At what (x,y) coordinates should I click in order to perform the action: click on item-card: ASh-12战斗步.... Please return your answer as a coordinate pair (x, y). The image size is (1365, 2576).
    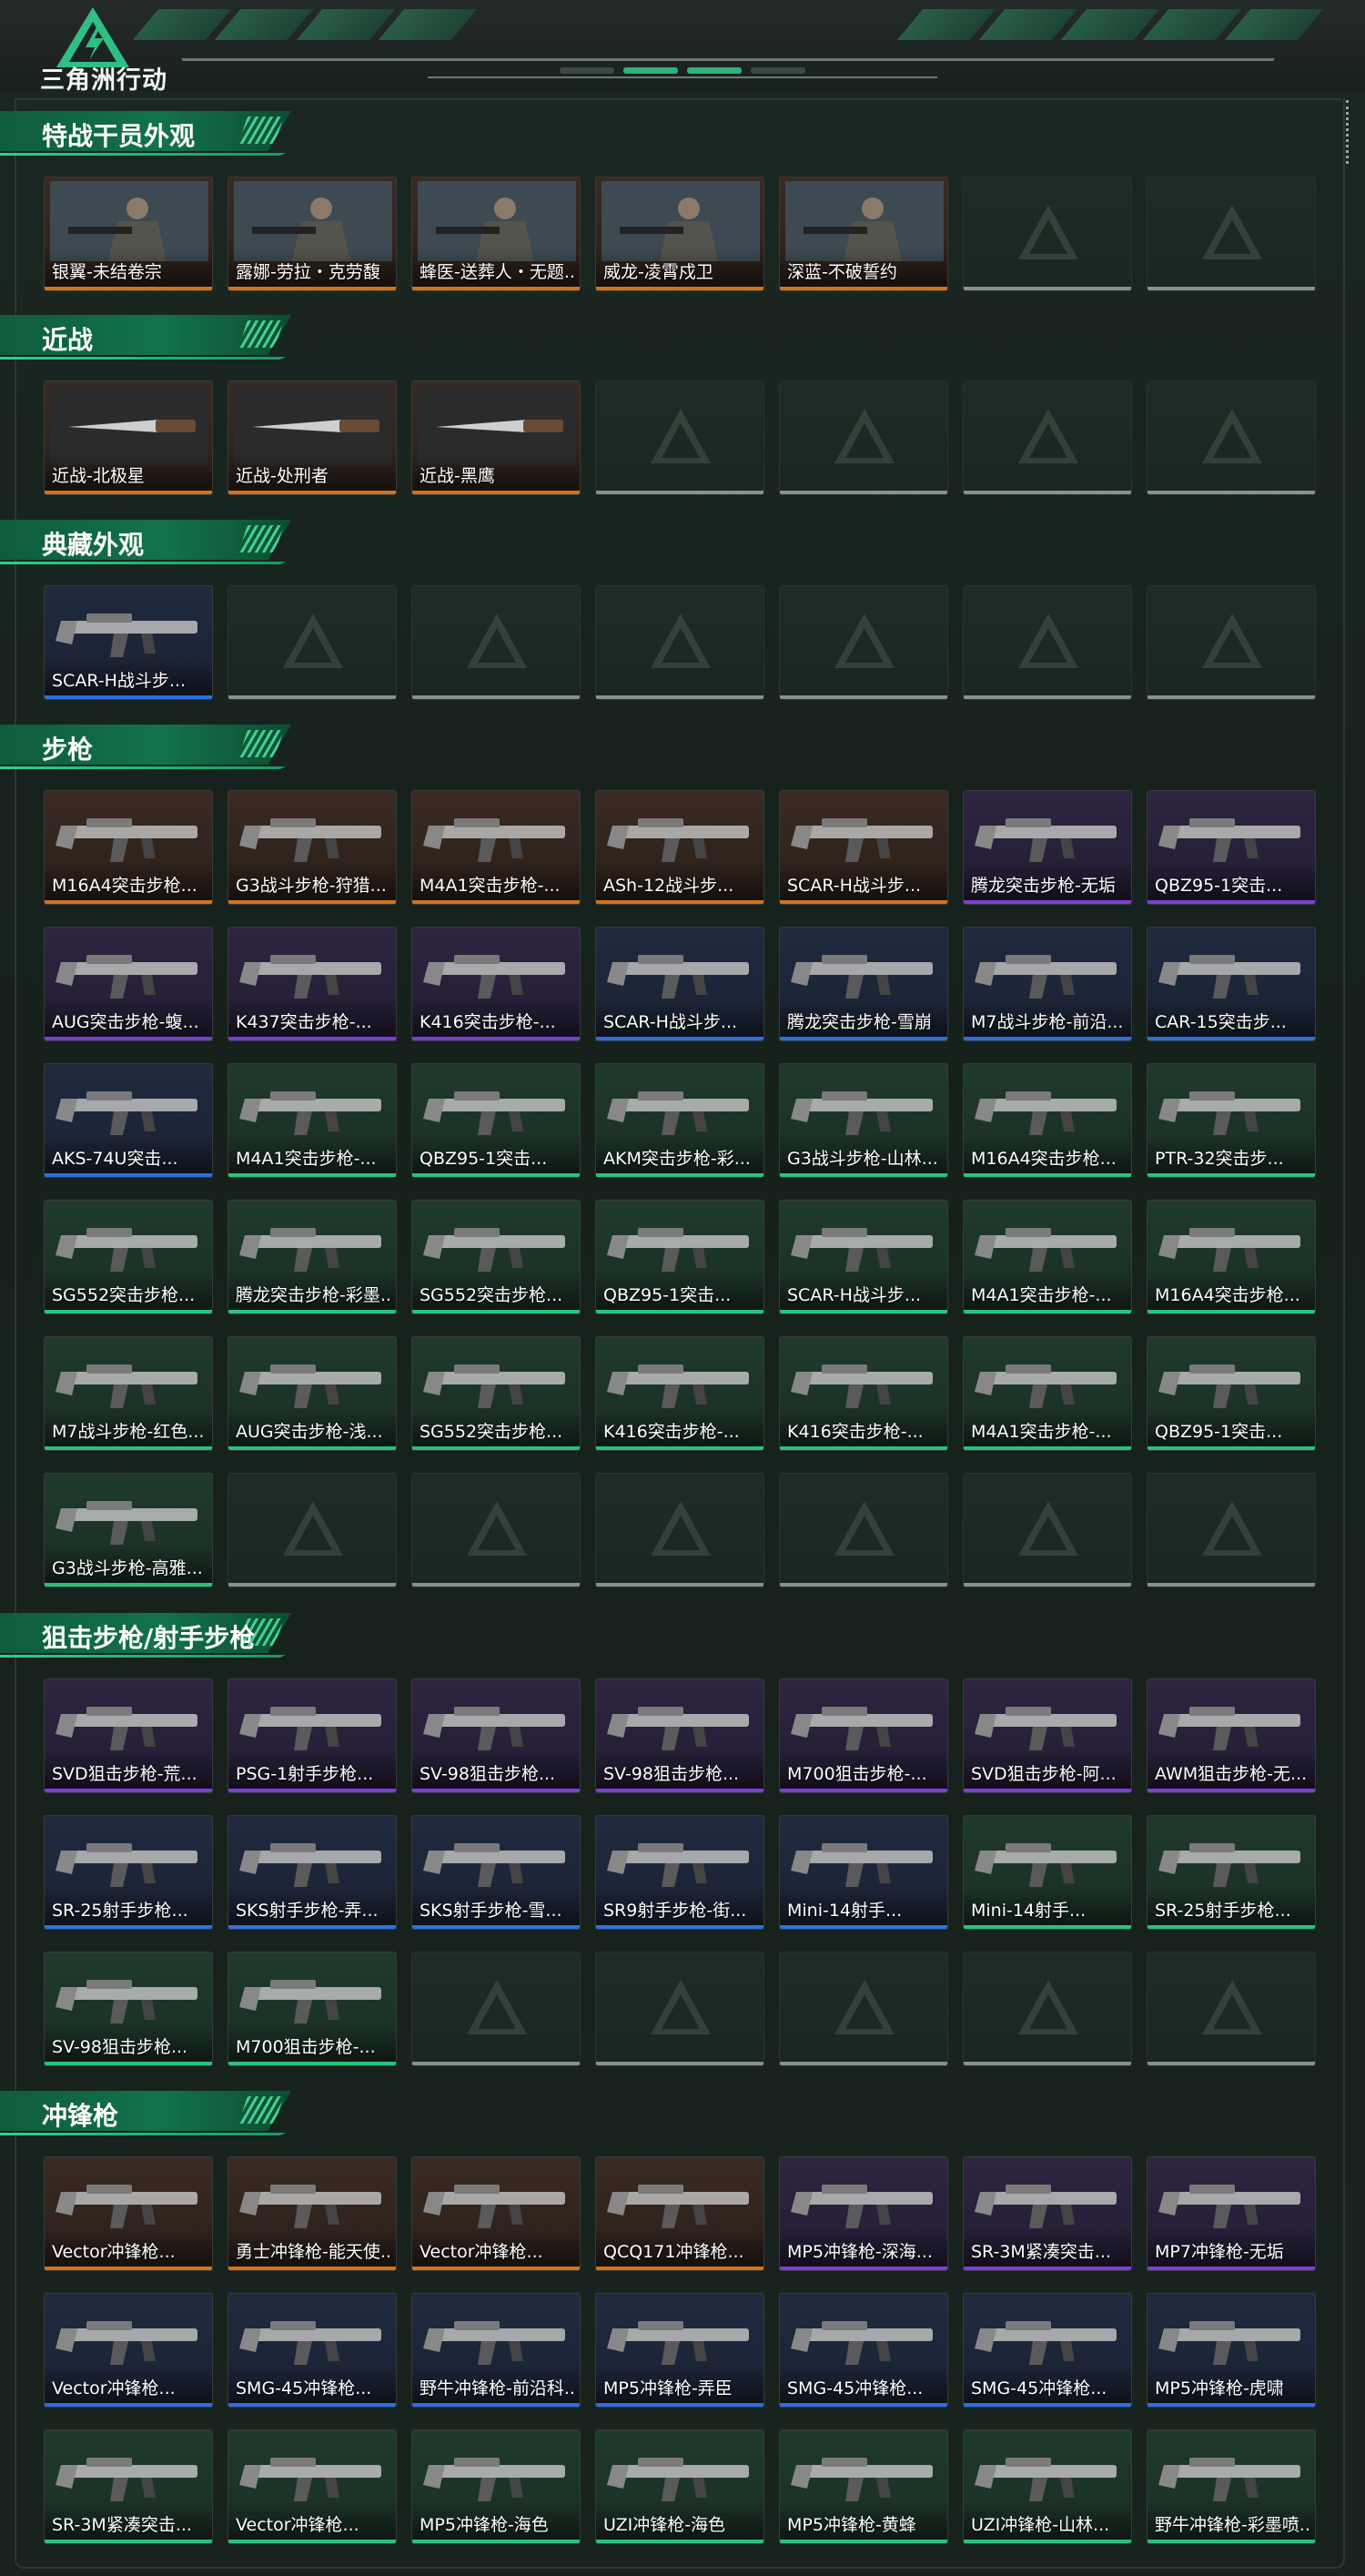
    Looking at the image, I should click on (680, 847).